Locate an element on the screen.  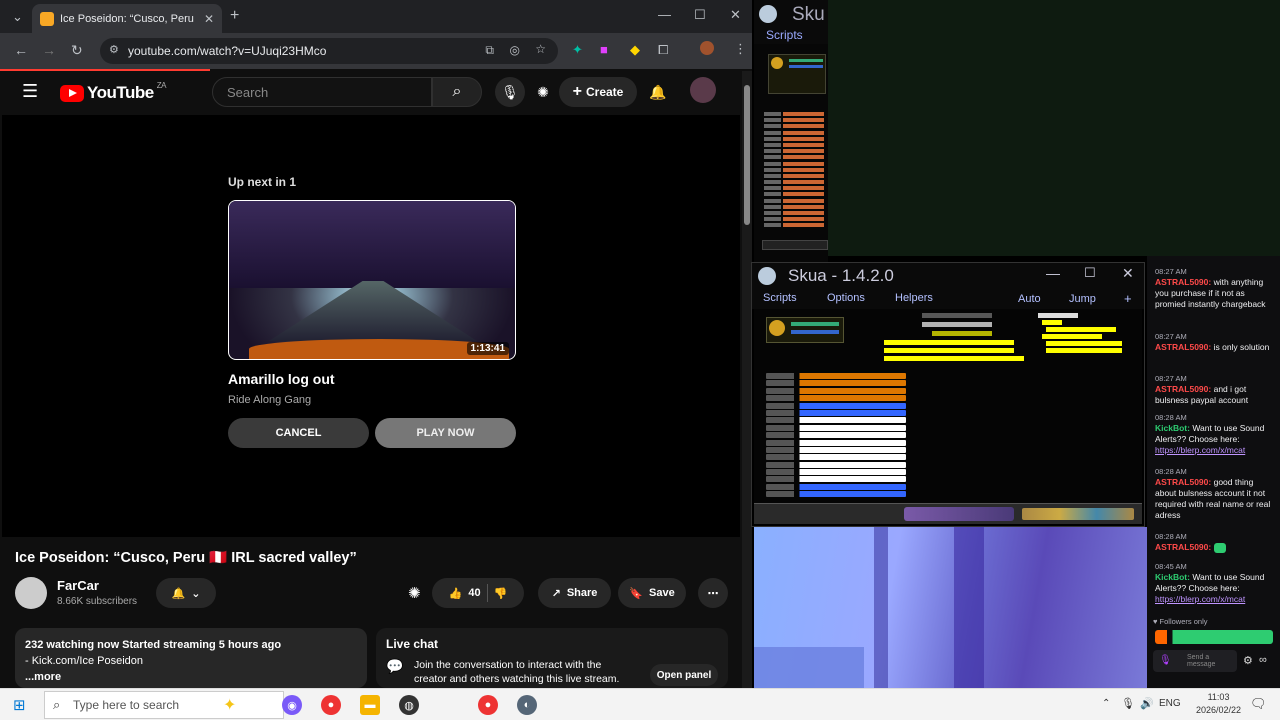
tab-close-icon: ✕ is located at coordinates (209, 19).